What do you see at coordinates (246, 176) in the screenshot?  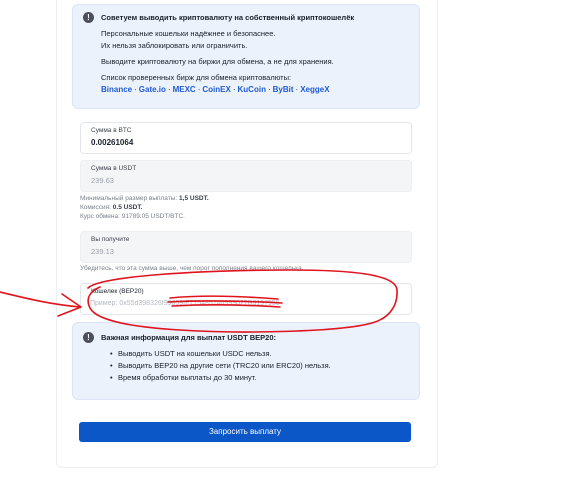 I see `usdt-amount-field: Сумма в USDT 239.63` at bounding box center [246, 176].